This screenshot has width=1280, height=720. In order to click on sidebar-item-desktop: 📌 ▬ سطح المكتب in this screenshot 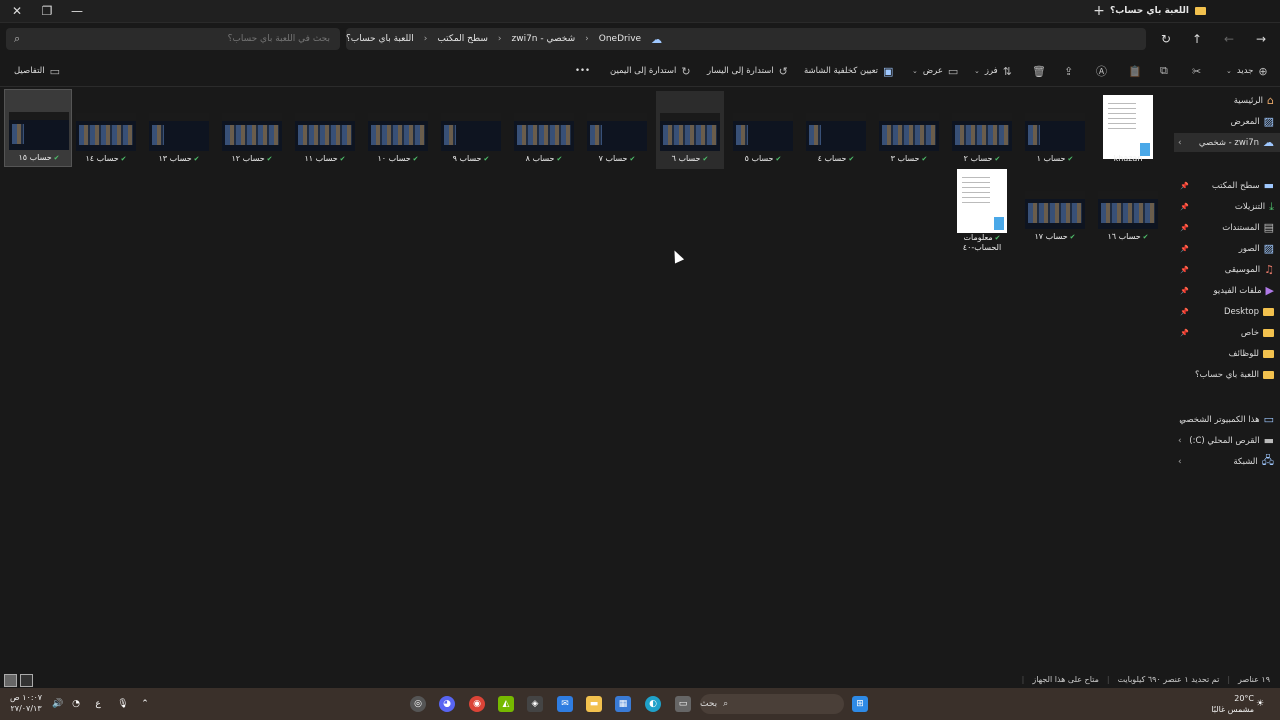, I will do `click(1227, 185)`.